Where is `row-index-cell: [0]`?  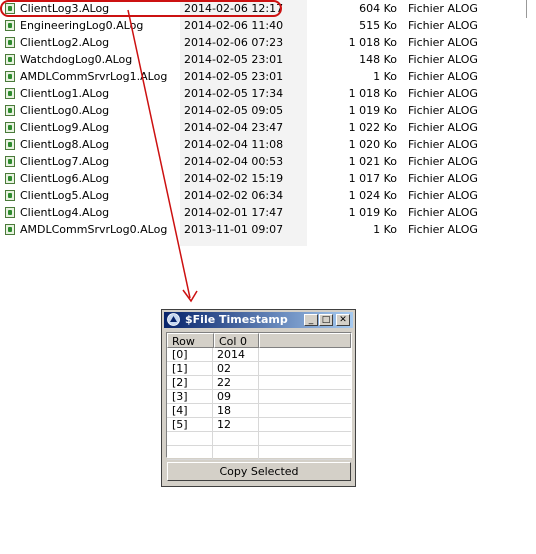 row-index-cell: [0] is located at coordinates (190, 355).